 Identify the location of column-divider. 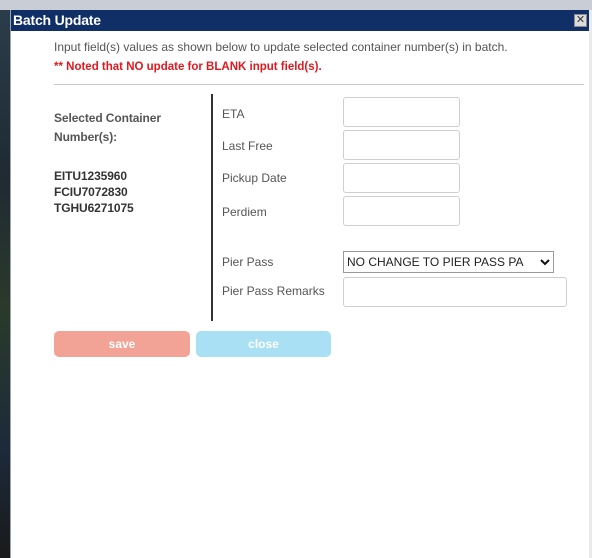
(212, 207).